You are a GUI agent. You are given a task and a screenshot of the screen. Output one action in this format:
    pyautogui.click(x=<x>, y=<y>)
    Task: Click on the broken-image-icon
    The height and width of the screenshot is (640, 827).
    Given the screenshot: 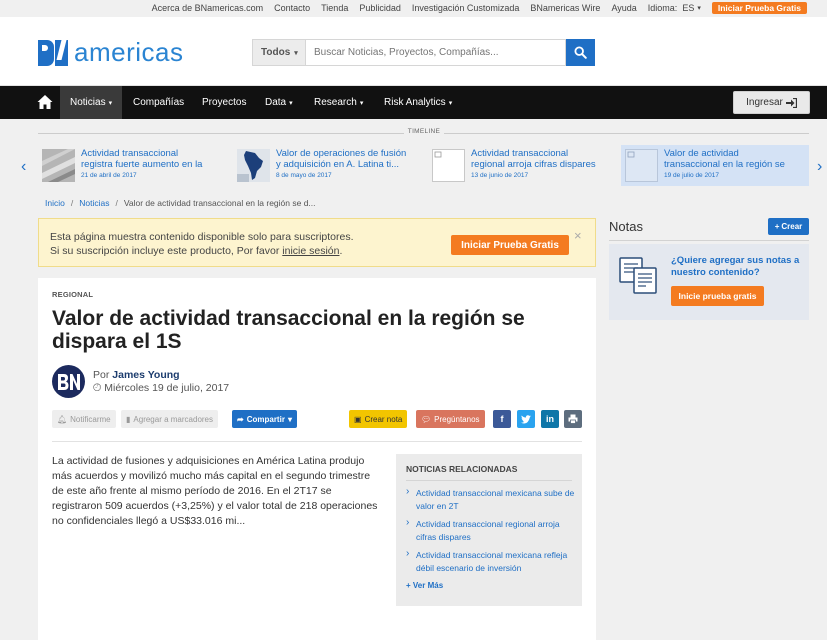 What is the action you would take?
    pyautogui.click(x=641, y=165)
    